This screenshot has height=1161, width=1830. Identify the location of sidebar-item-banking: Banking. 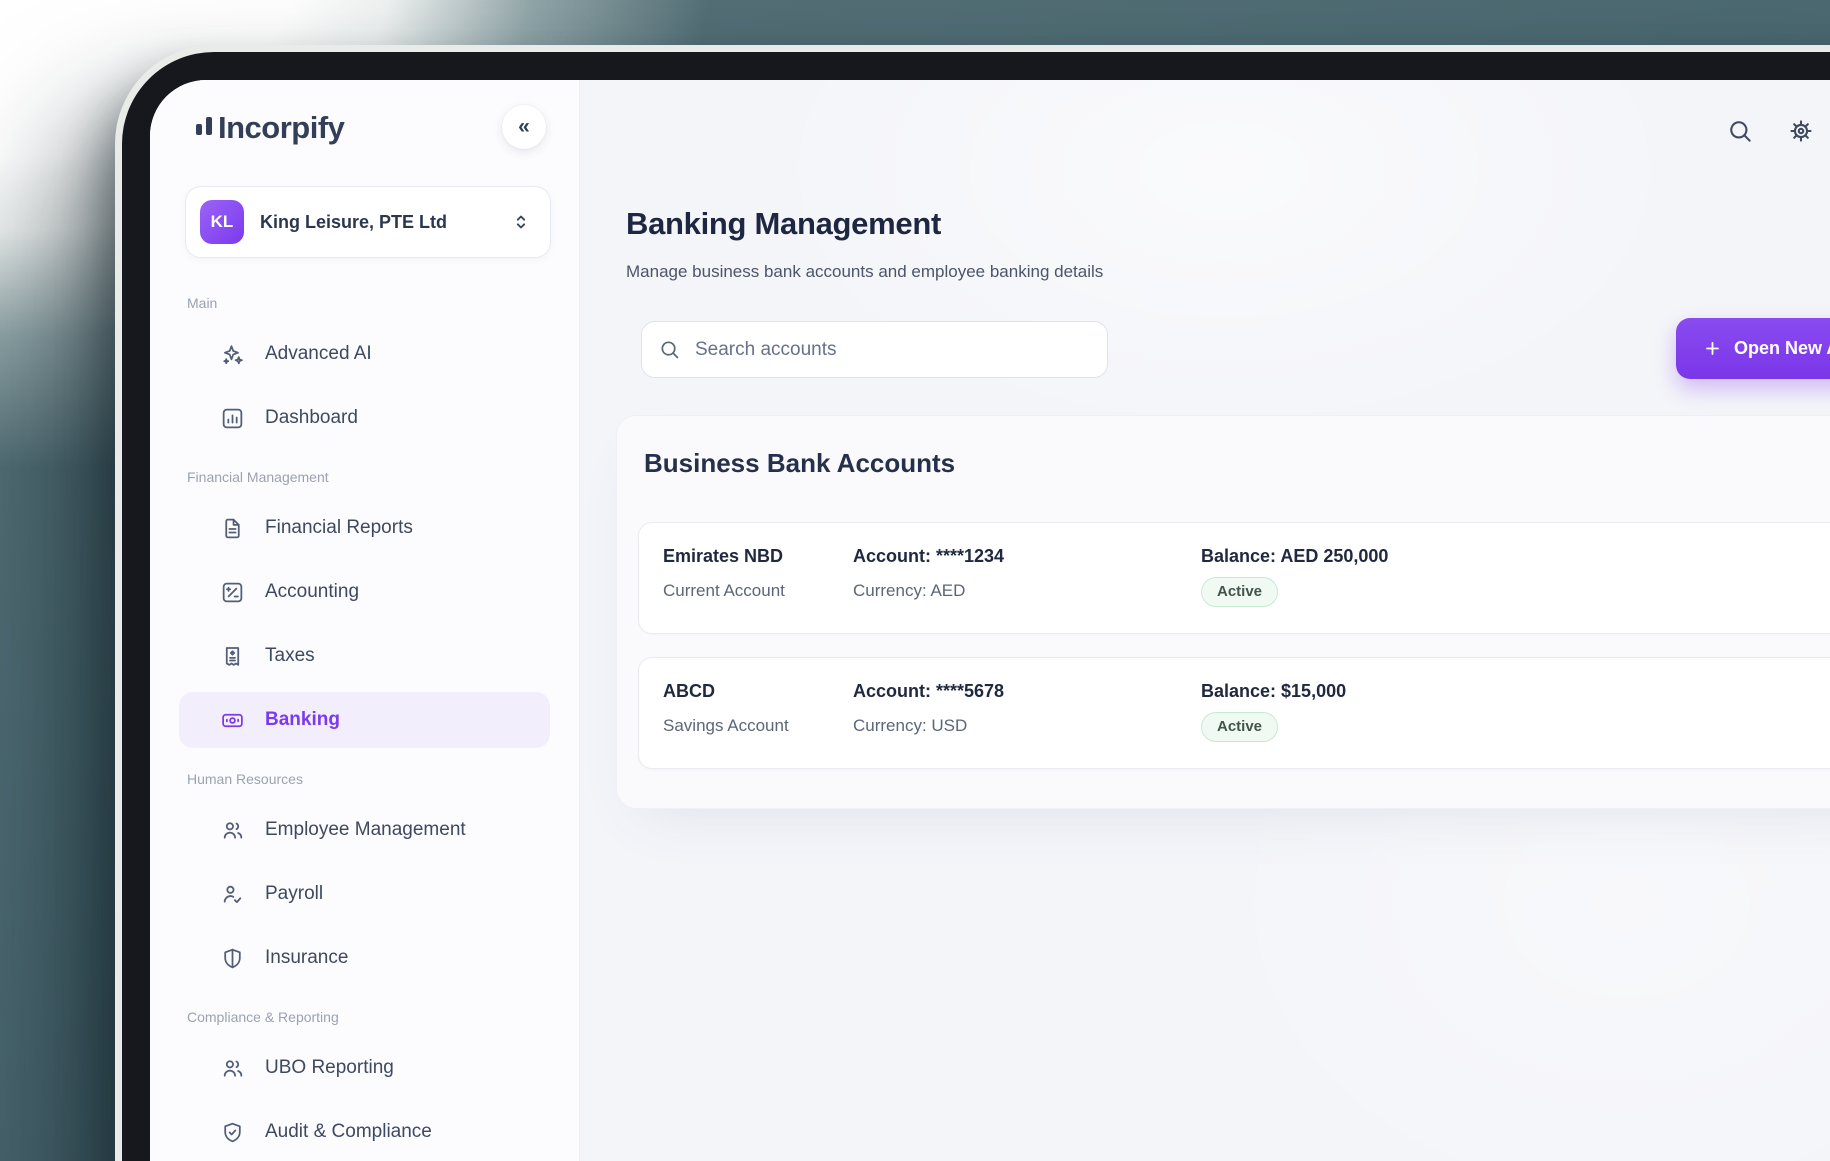
(364, 720).